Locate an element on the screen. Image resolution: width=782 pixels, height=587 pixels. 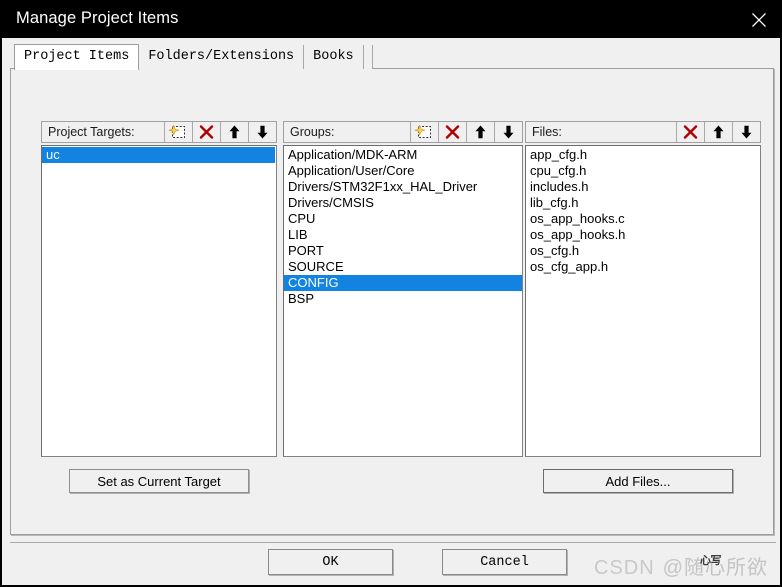
close-glyph is located at coordinates (759, 20).